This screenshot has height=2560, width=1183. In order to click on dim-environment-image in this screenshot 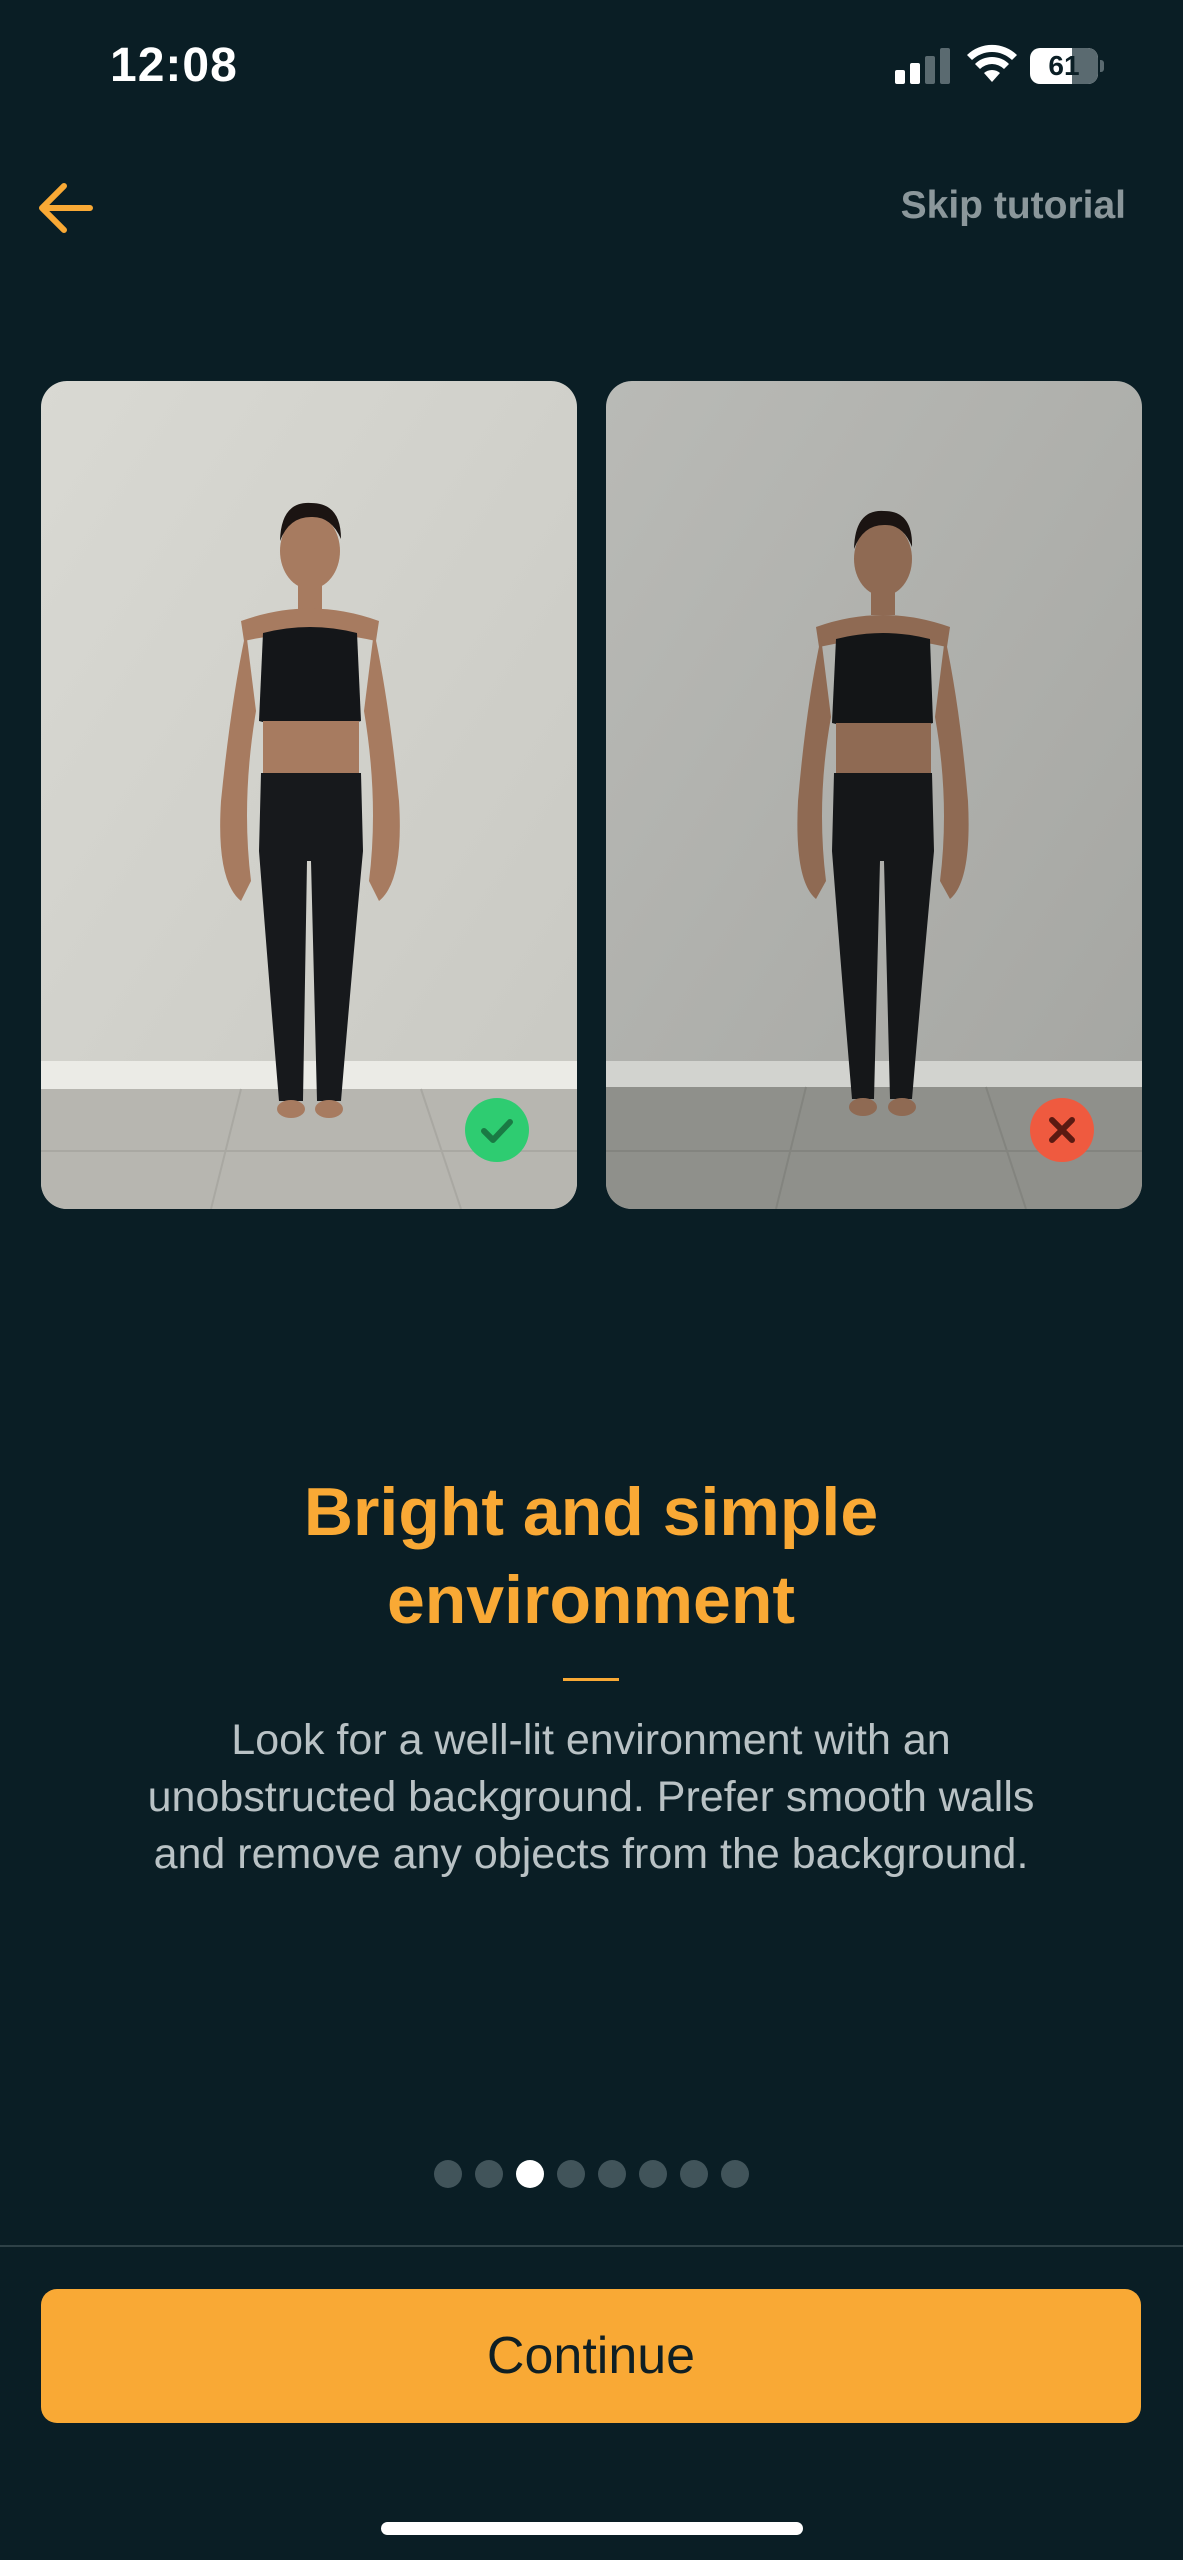, I will do `click(874, 795)`.